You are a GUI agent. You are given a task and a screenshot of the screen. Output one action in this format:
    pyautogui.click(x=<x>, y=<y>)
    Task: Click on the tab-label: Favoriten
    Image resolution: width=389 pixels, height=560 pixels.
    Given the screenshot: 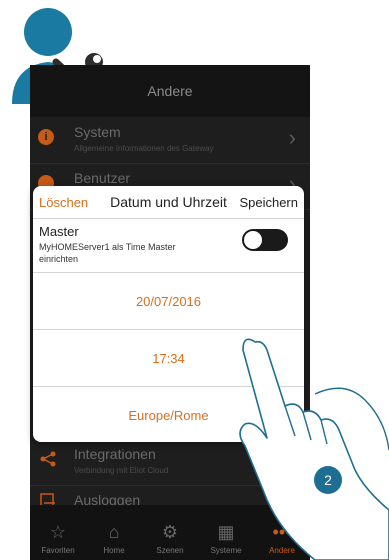 What is the action you would take?
    pyautogui.click(x=58, y=550)
    